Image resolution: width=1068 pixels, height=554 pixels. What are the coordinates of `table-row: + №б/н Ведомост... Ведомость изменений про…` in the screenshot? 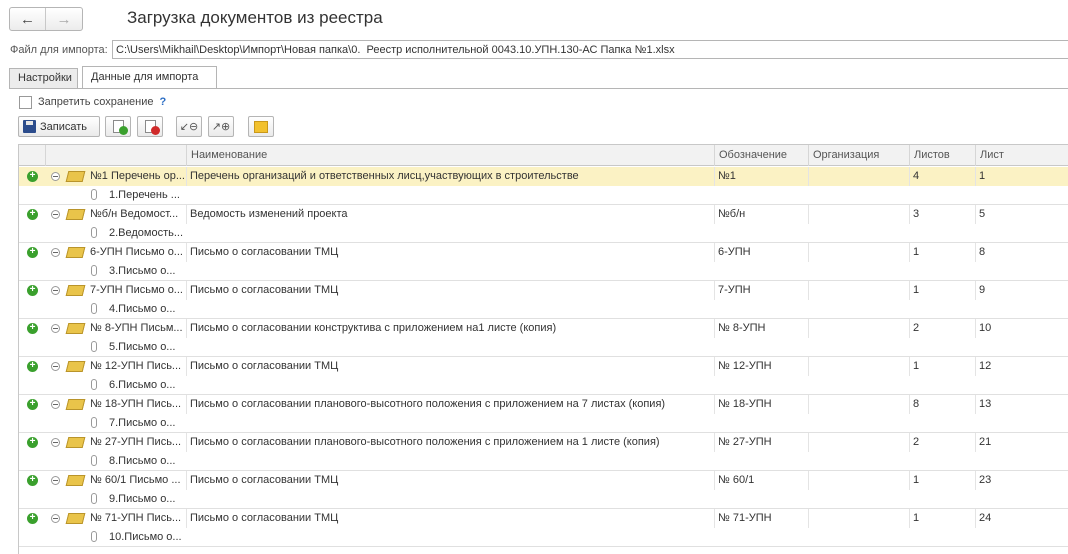 It's located at (543, 224).